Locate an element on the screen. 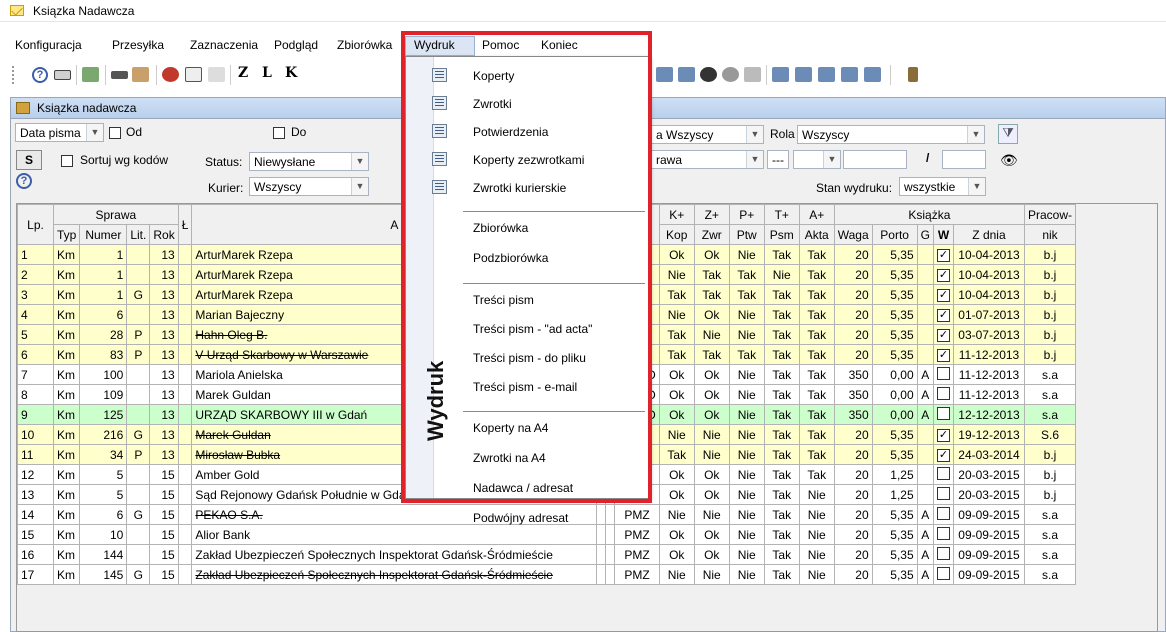 This screenshot has width=1166, height=632. pracownik-cell: b.j is located at coordinates (1050, 294).